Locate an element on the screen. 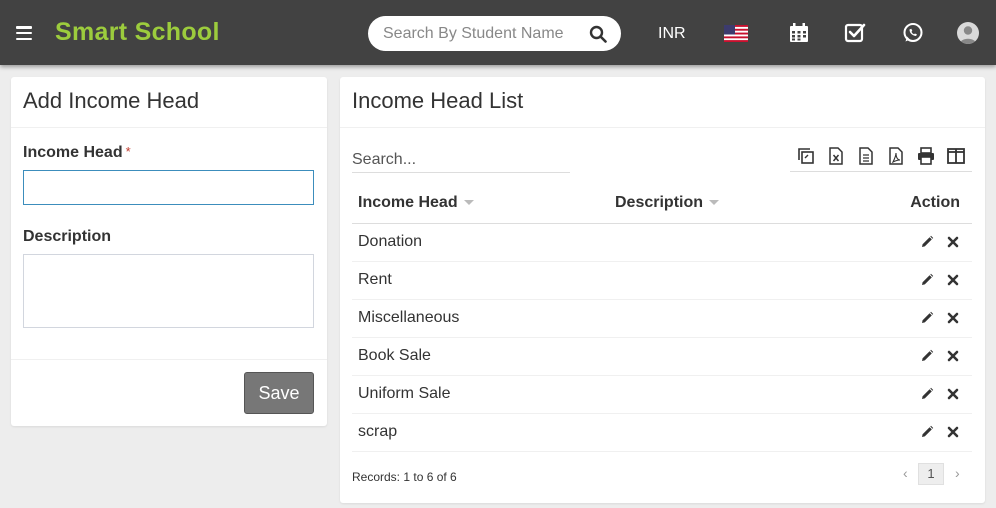  income-head-cell: Rent is located at coordinates (480, 280).